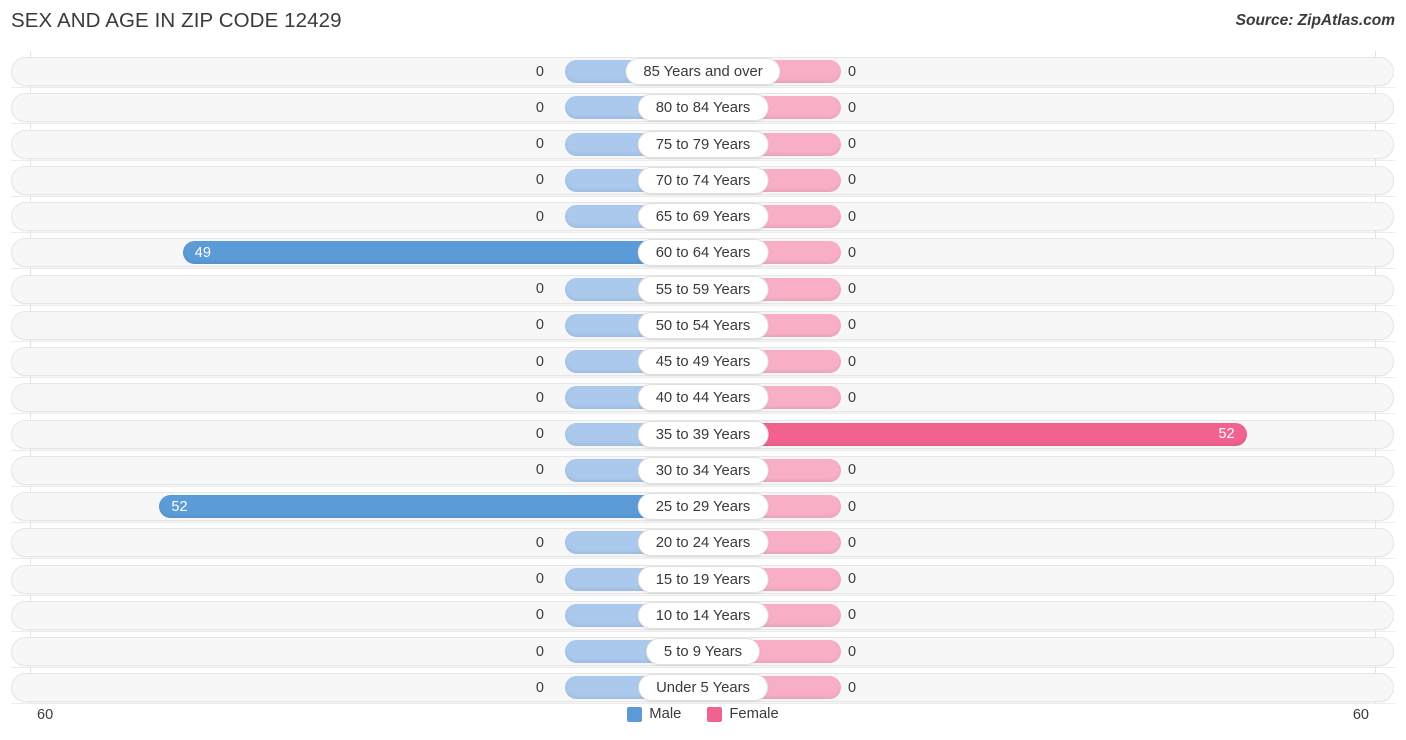 This screenshot has width=1406, height=740. What do you see at coordinates (703, 714) in the screenshot?
I see `chart-legend: Male Female` at bounding box center [703, 714].